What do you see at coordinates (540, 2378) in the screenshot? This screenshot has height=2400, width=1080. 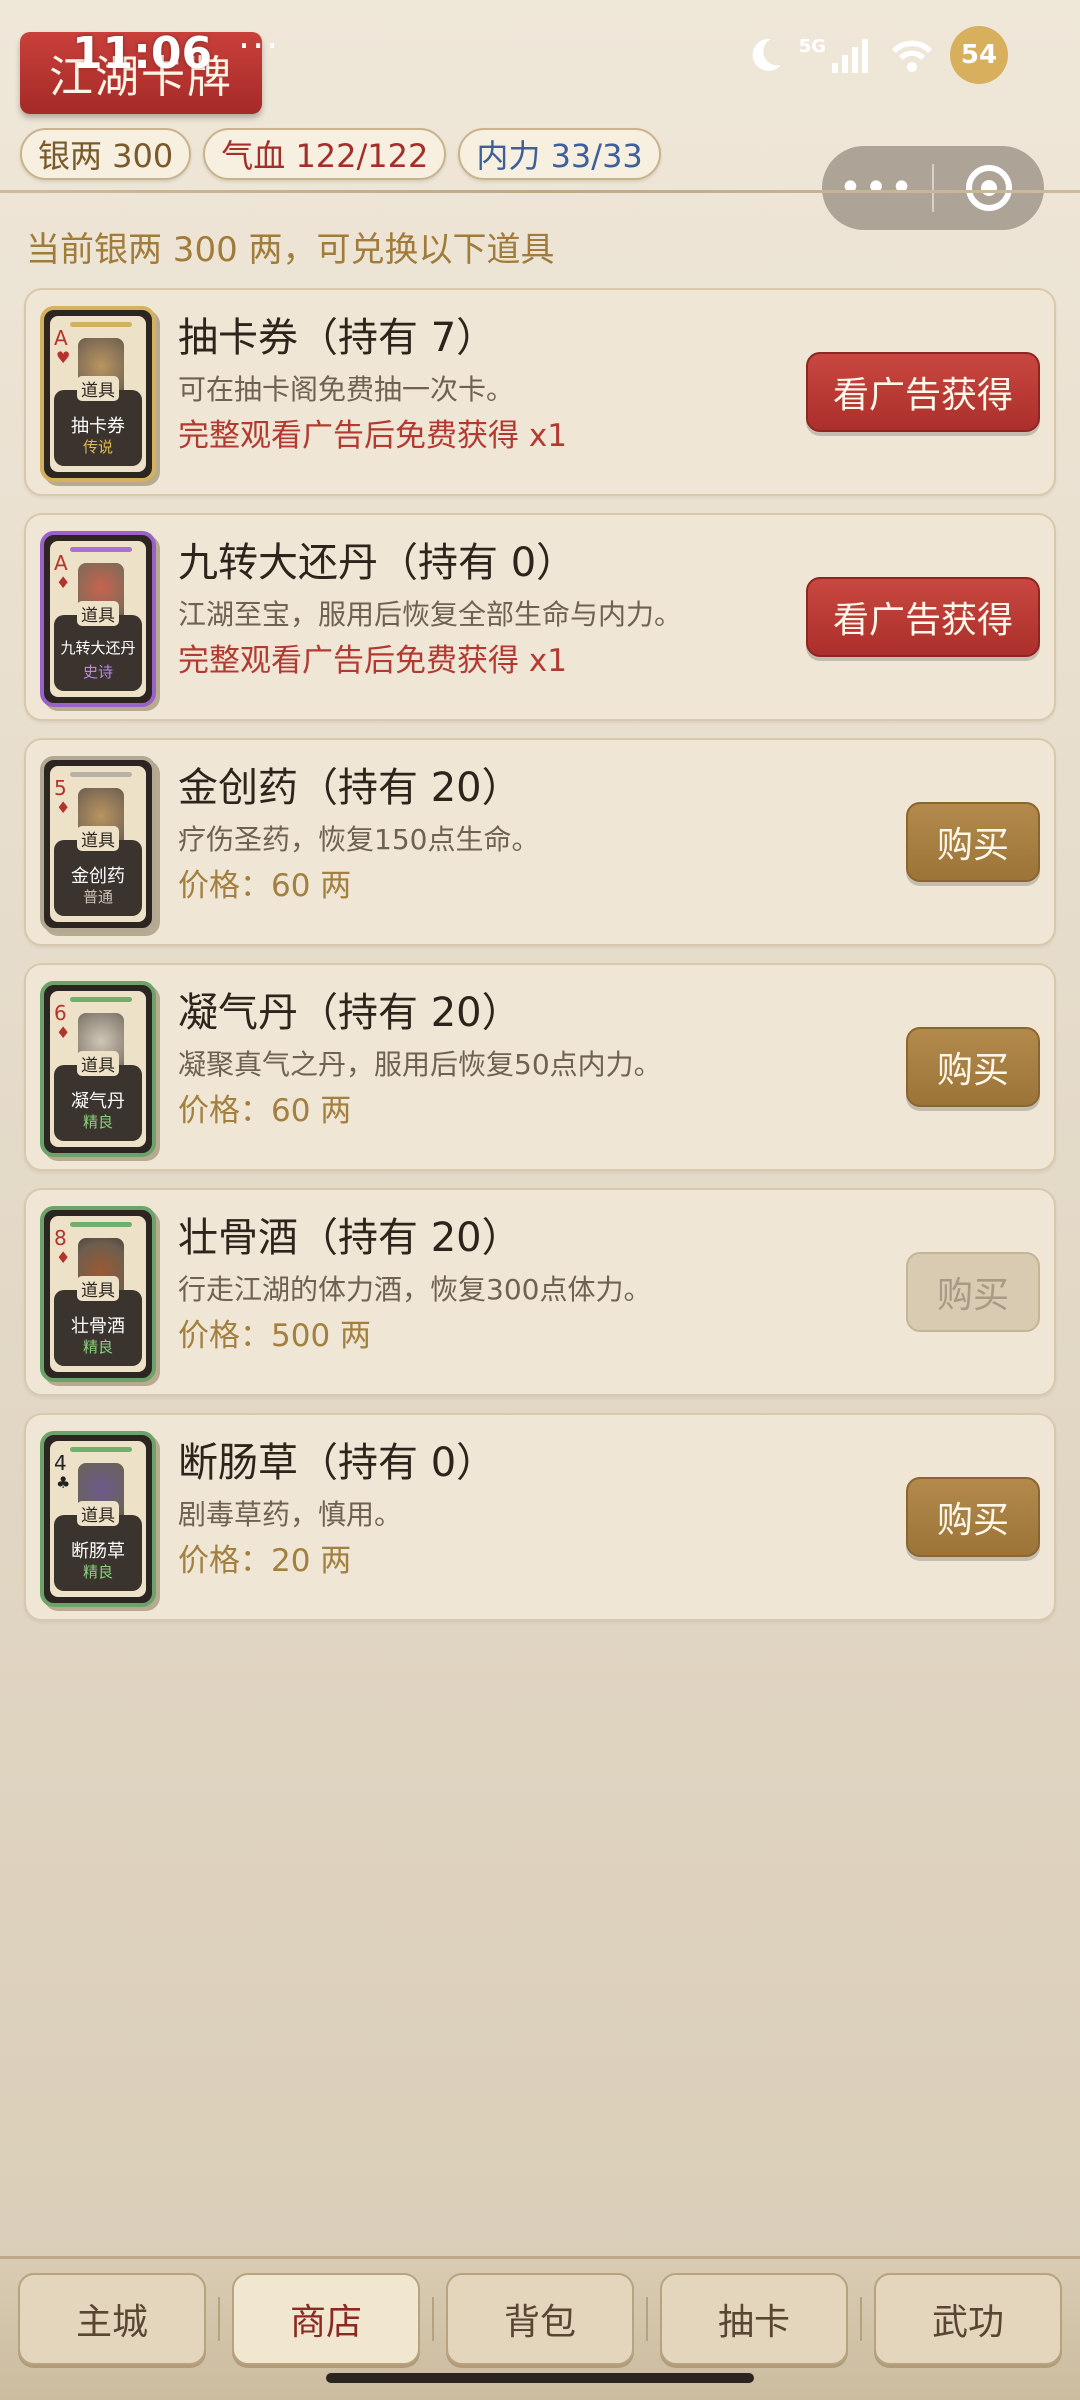 I see `home-indicator` at bounding box center [540, 2378].